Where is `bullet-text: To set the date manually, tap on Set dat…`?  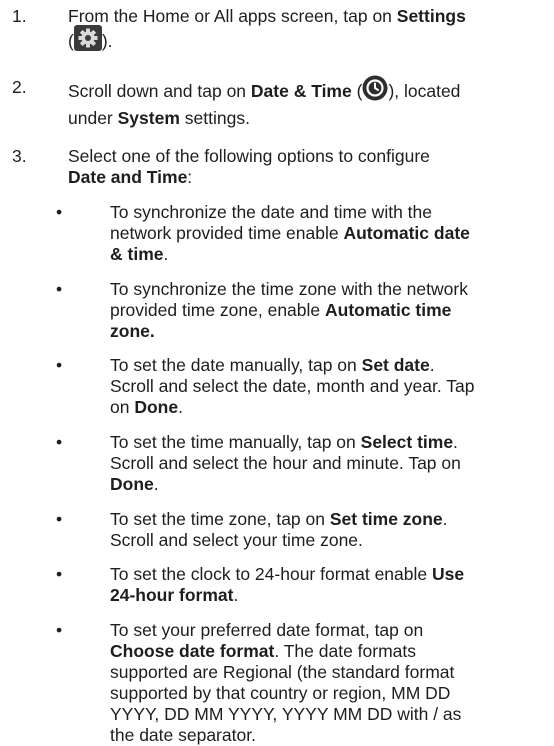 bullet-text: To set the date manually, tap on Set dat… is located at coordinates (292, 386).